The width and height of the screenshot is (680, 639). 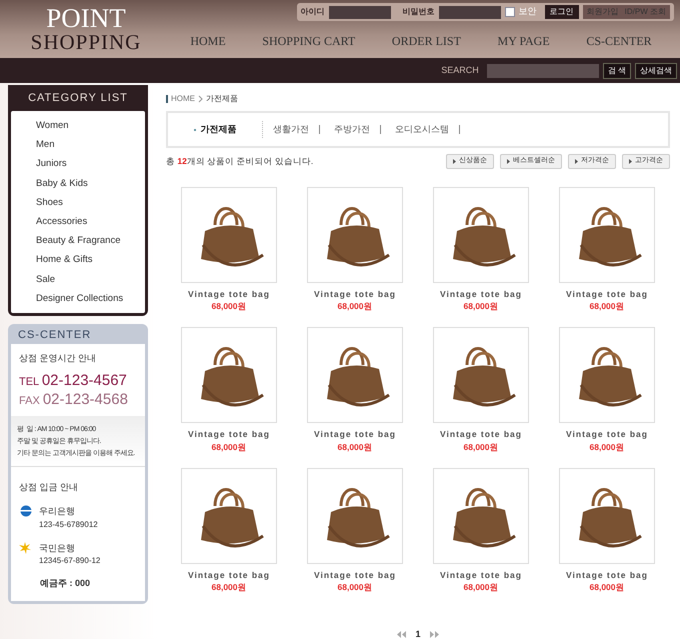 What do you see at coordinates (90, 298) in the screenshot?
I see `category-link: Designer Collections` at bounding box center [90, 298].